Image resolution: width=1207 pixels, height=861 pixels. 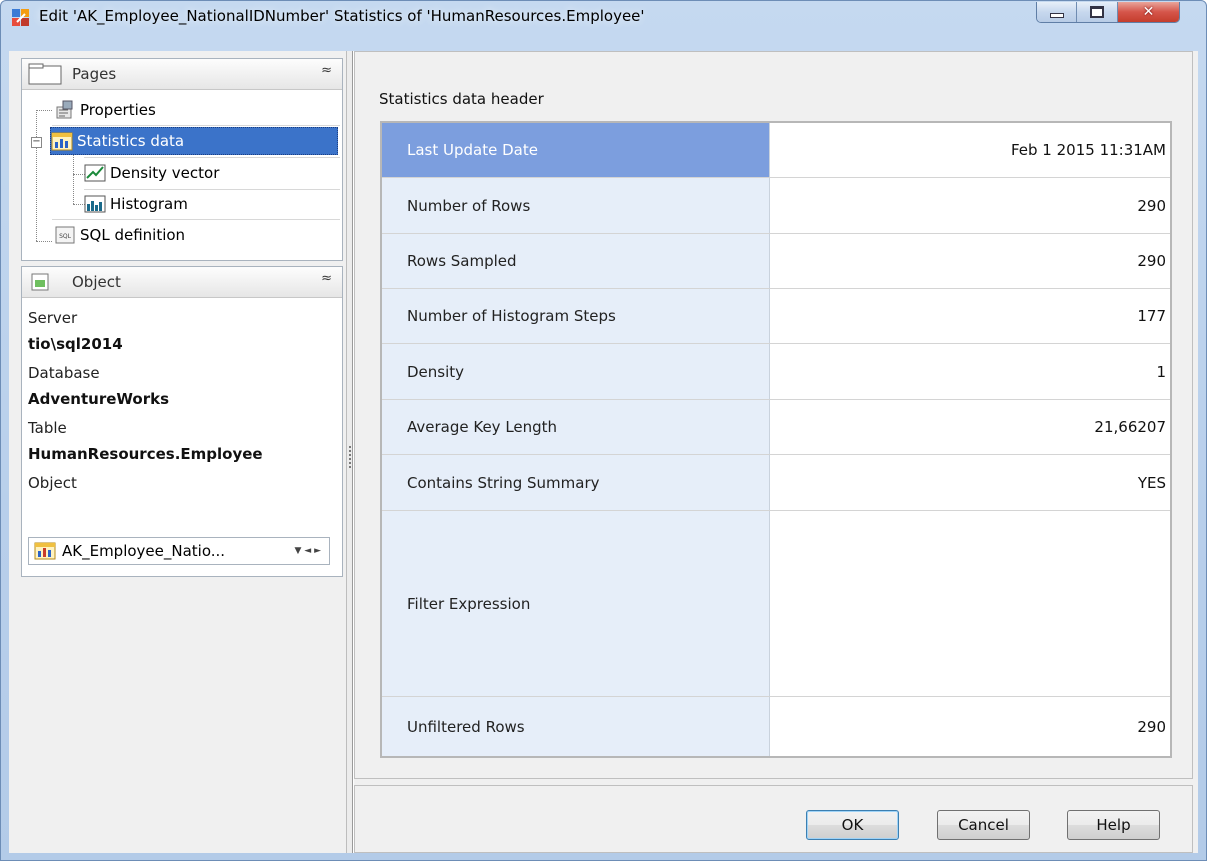 What do you see at coordinates (776, 150) in the screenshot?
I see `table-row: Last Update Date Feb 1 2015 11:31AM` at bounding box center [776, 150].